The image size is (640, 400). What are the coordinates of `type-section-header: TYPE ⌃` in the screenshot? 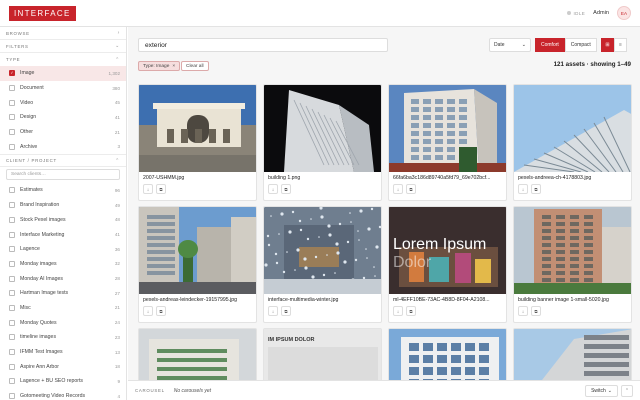 It's located at (63, 59).